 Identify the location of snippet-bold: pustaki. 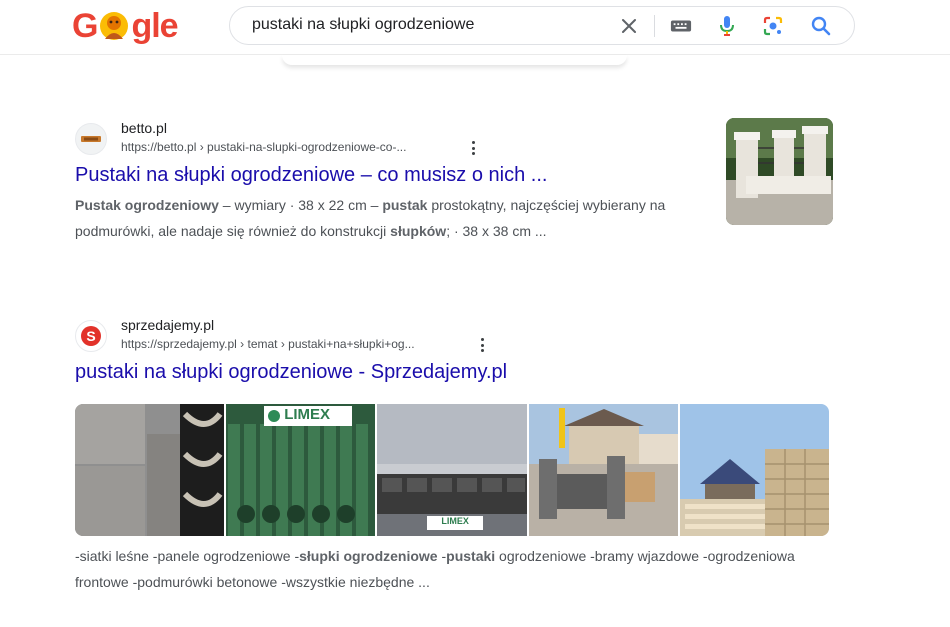
(471, 556).